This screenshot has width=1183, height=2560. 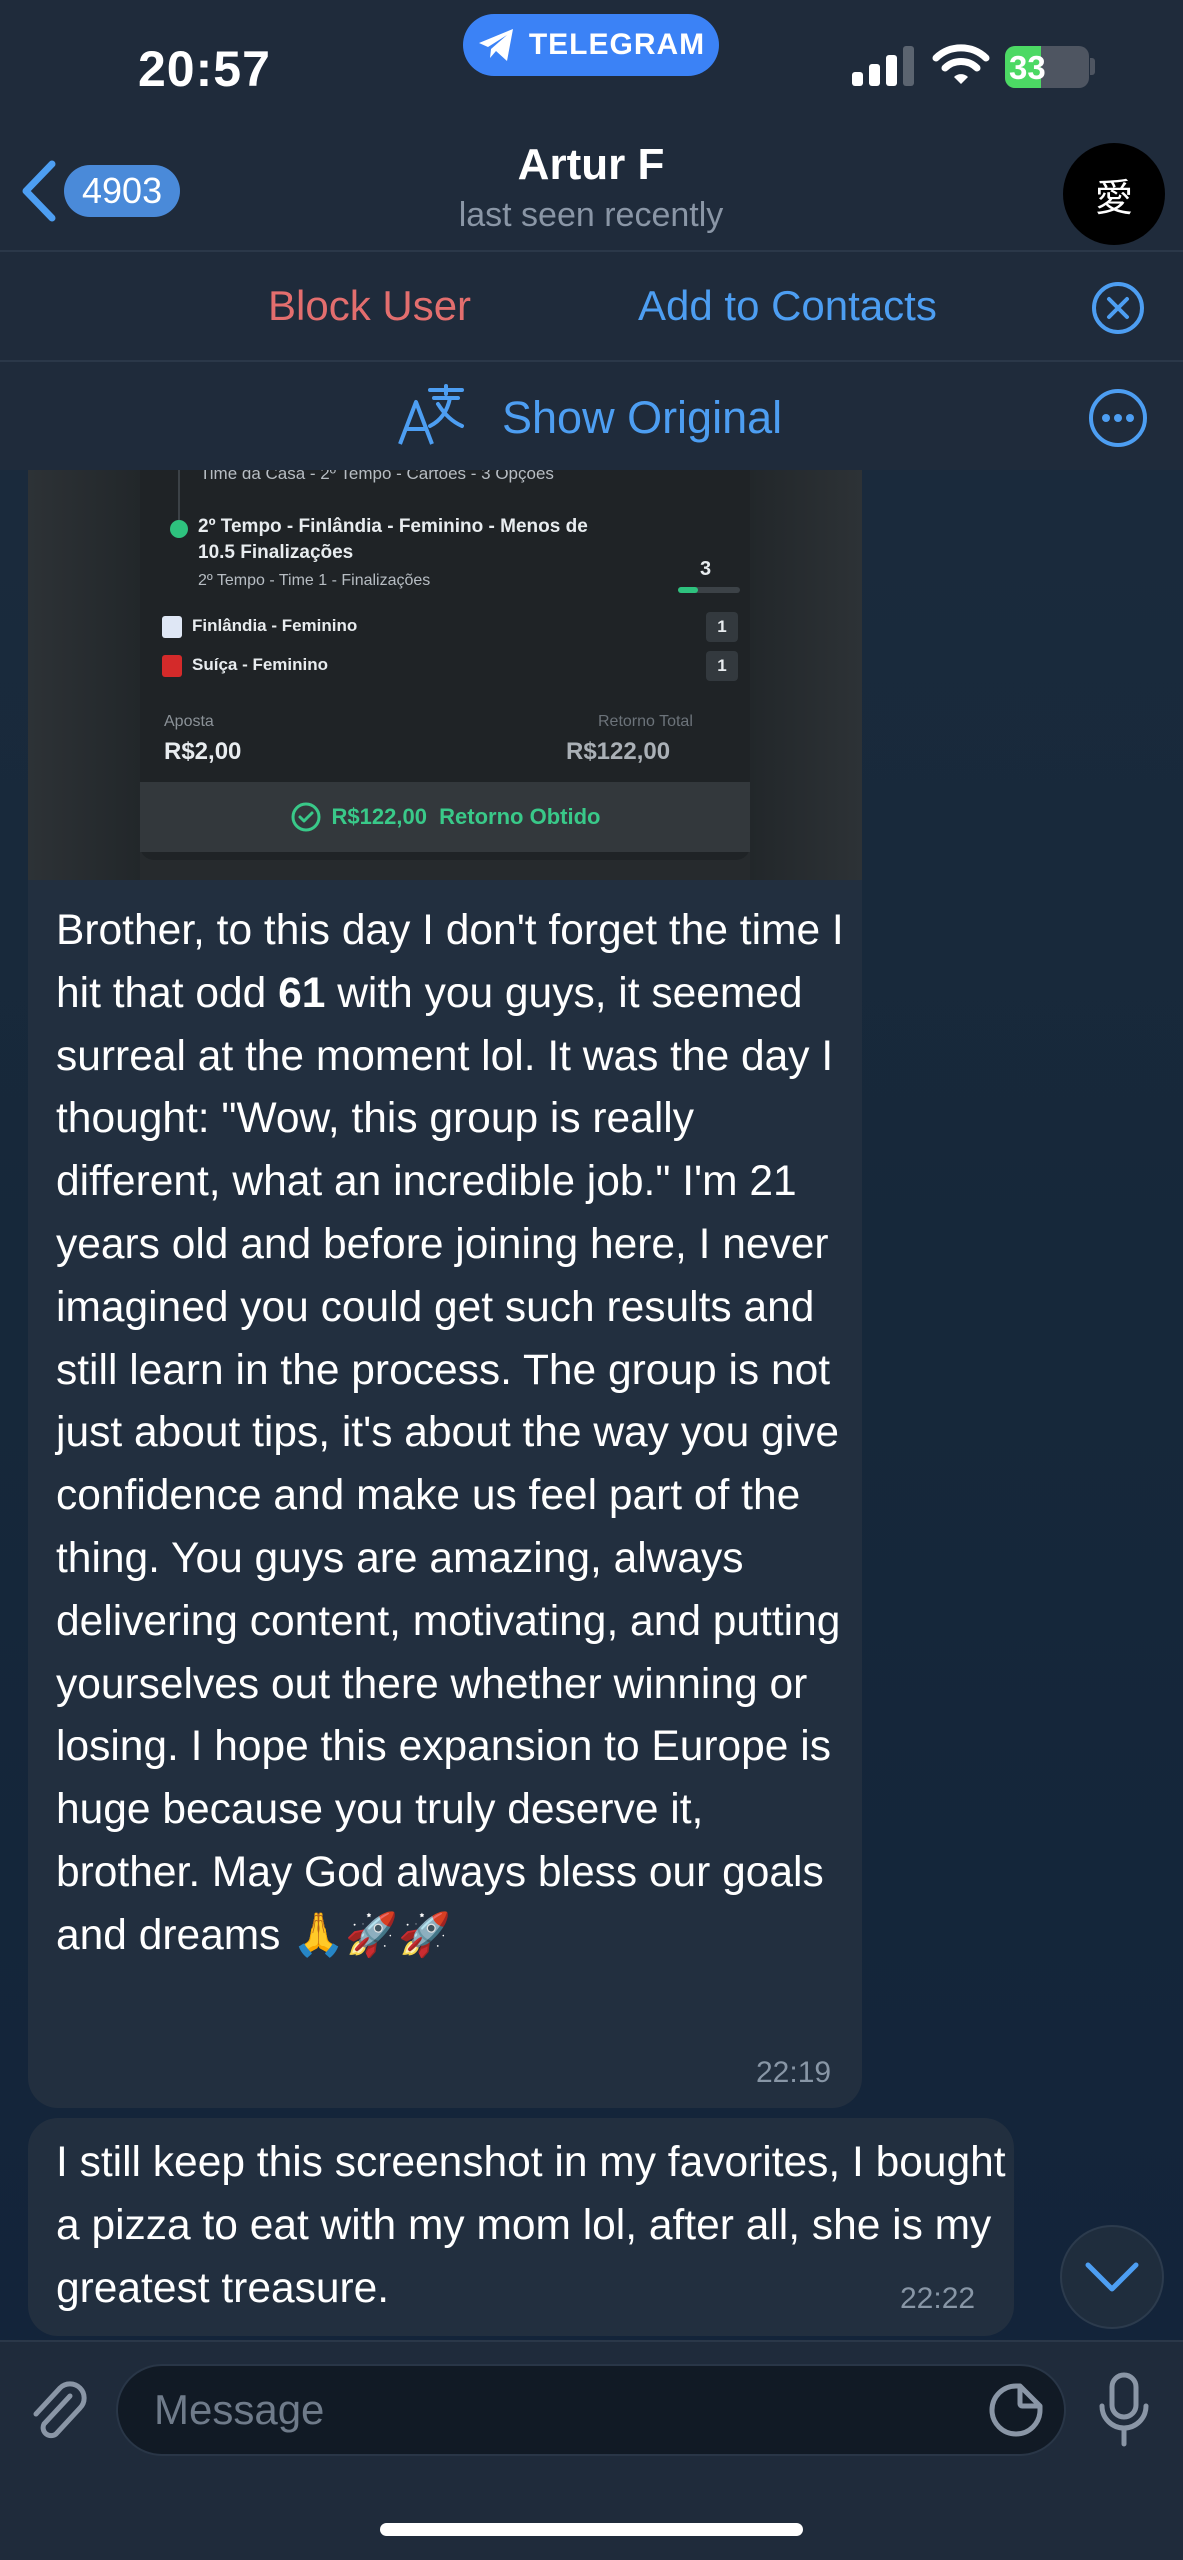 What do you see at coordinates (179, 529) in the screenshot?
I see `check-dot-icon` at bounding box center [179, 529].